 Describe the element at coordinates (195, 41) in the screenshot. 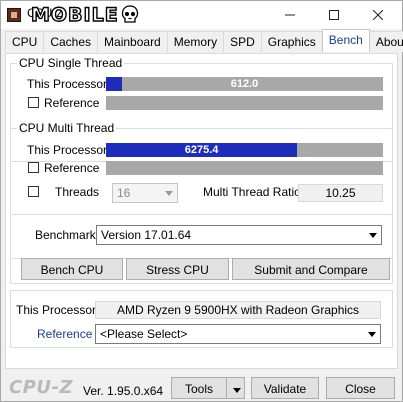

I see `tab-memory: Memory` at that location.